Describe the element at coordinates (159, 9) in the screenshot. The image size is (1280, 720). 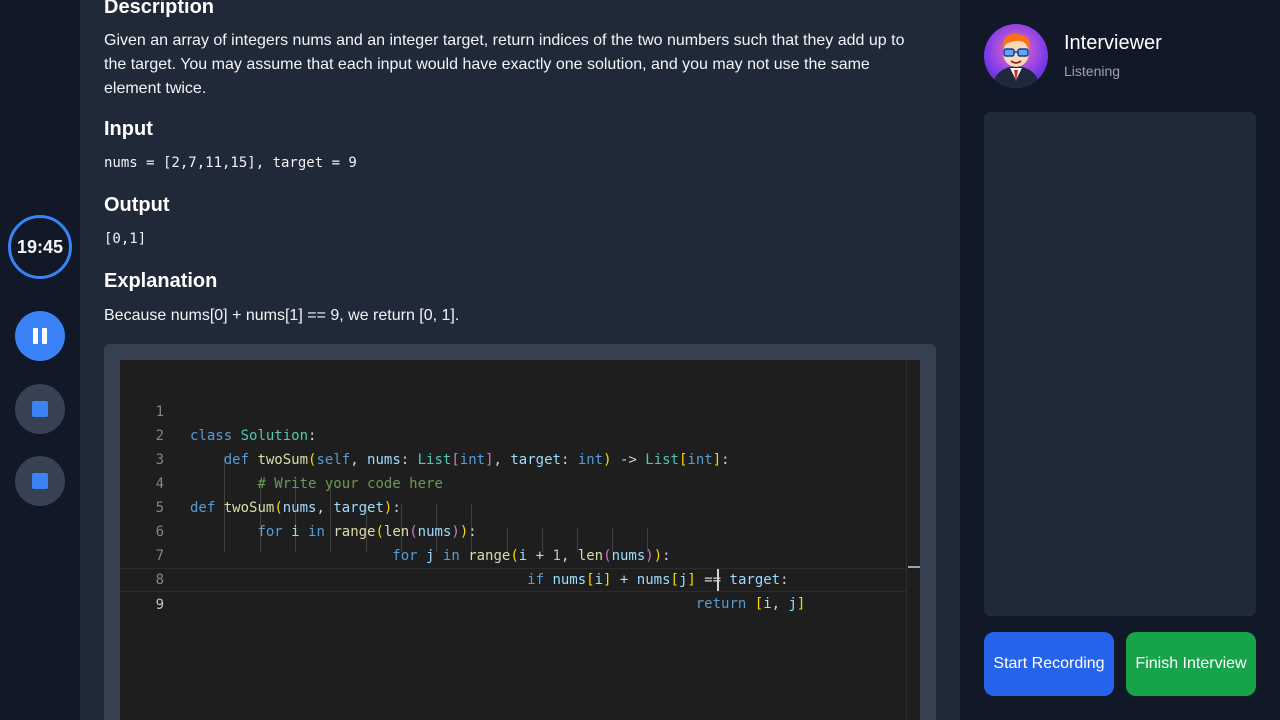
I see `description-heading: Description` at that location.